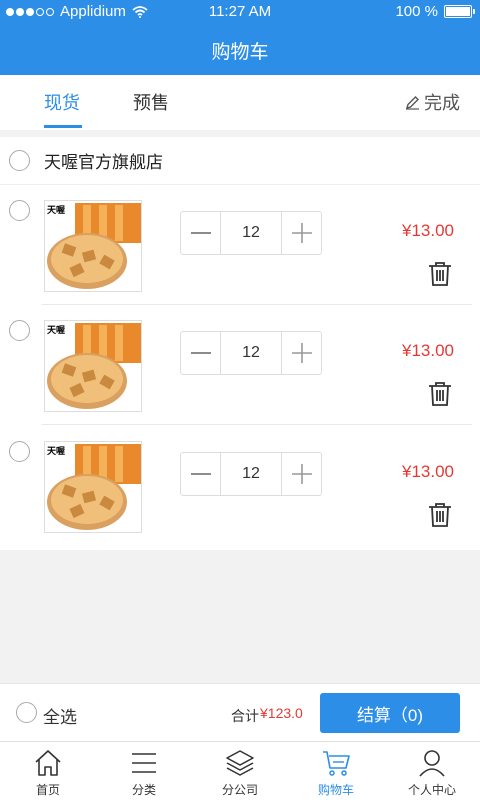 The image size is (480, 800). I want to click on battery-icon, so click(459, 11).